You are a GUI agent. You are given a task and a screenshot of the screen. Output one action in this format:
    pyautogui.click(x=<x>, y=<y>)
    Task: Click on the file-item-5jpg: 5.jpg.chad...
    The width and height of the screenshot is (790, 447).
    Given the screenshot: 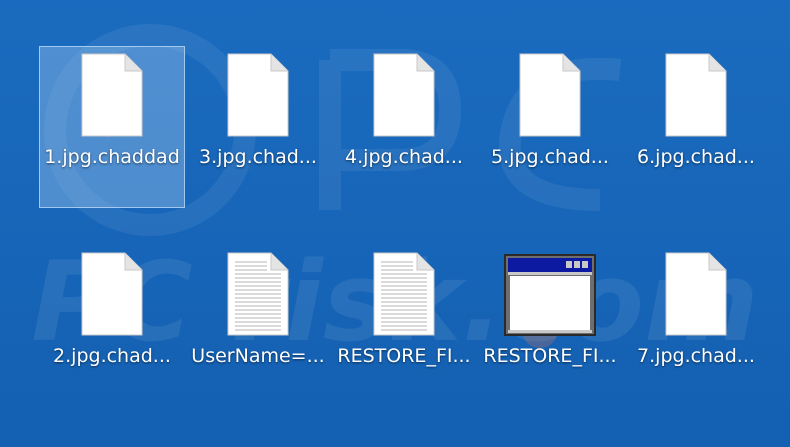 What is the action you would take?
    pyautogui.click(x=550, y=110)
    